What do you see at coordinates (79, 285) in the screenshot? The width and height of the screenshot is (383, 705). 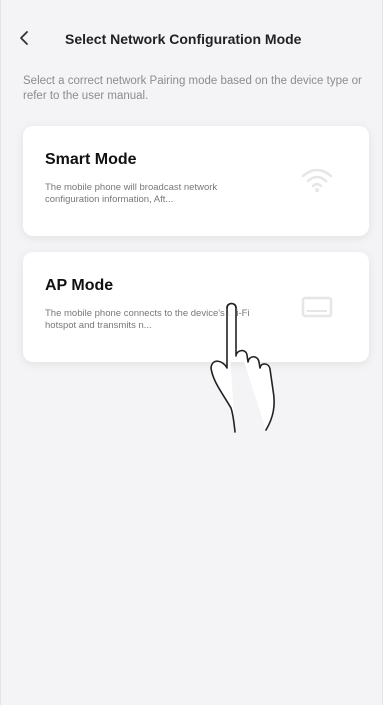 I see `ap-mode-title: AP Mode` at bounding box center [79, 285].